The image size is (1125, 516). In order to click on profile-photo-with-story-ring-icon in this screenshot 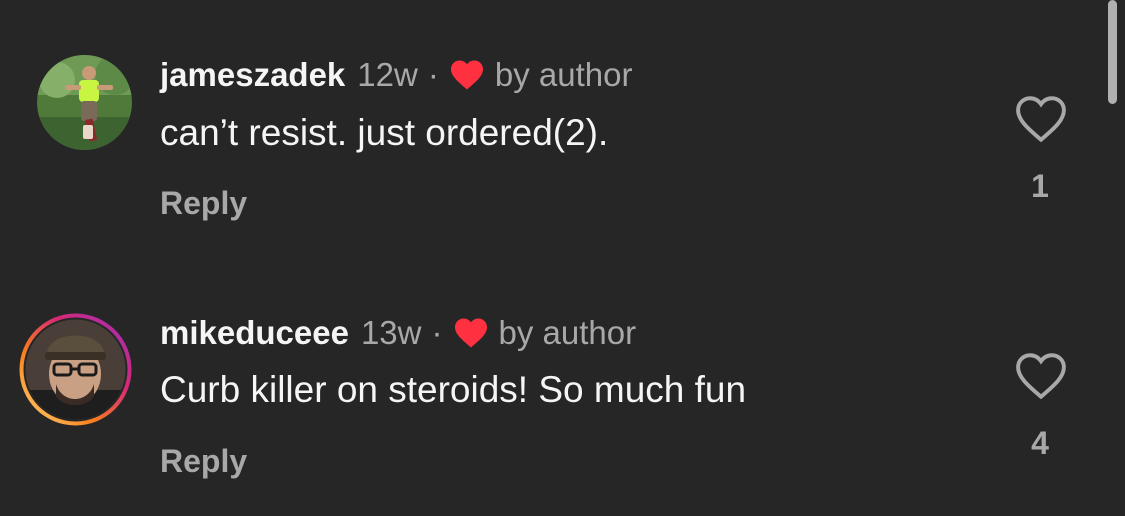, I will do `click(75, 369)`.